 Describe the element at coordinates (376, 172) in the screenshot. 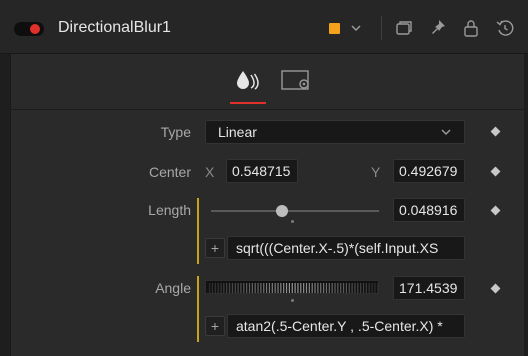

I see `center-y-label: Y` at that location.